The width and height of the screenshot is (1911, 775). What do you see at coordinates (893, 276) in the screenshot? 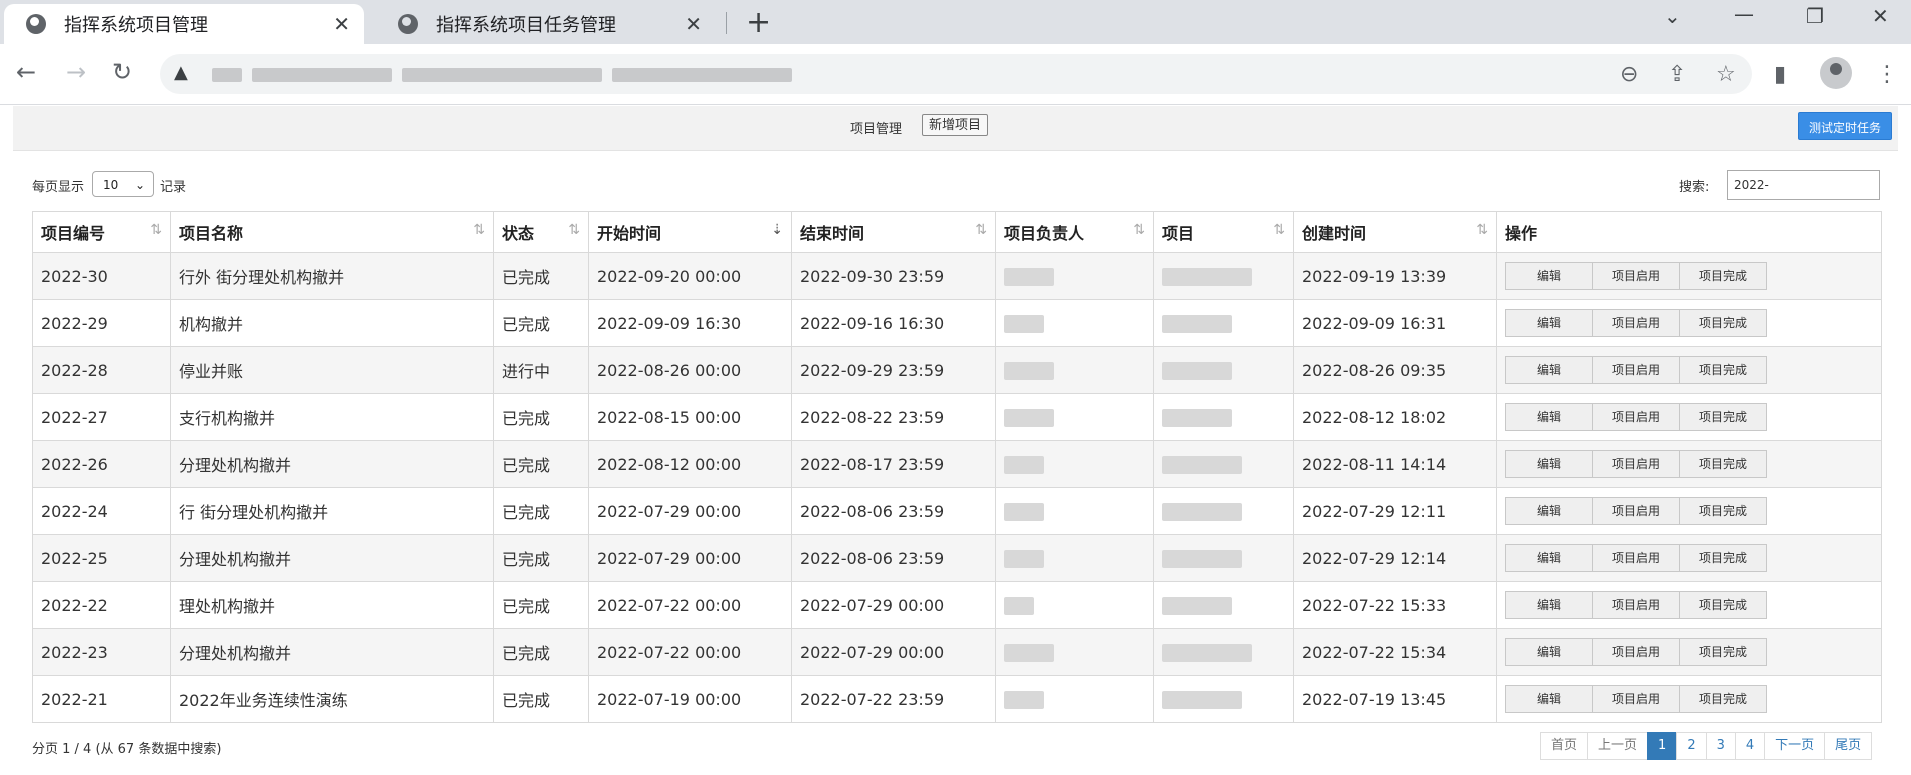
I see `cell-end-time: 2022-09-30 23:59` at bounding box center [893, 276].